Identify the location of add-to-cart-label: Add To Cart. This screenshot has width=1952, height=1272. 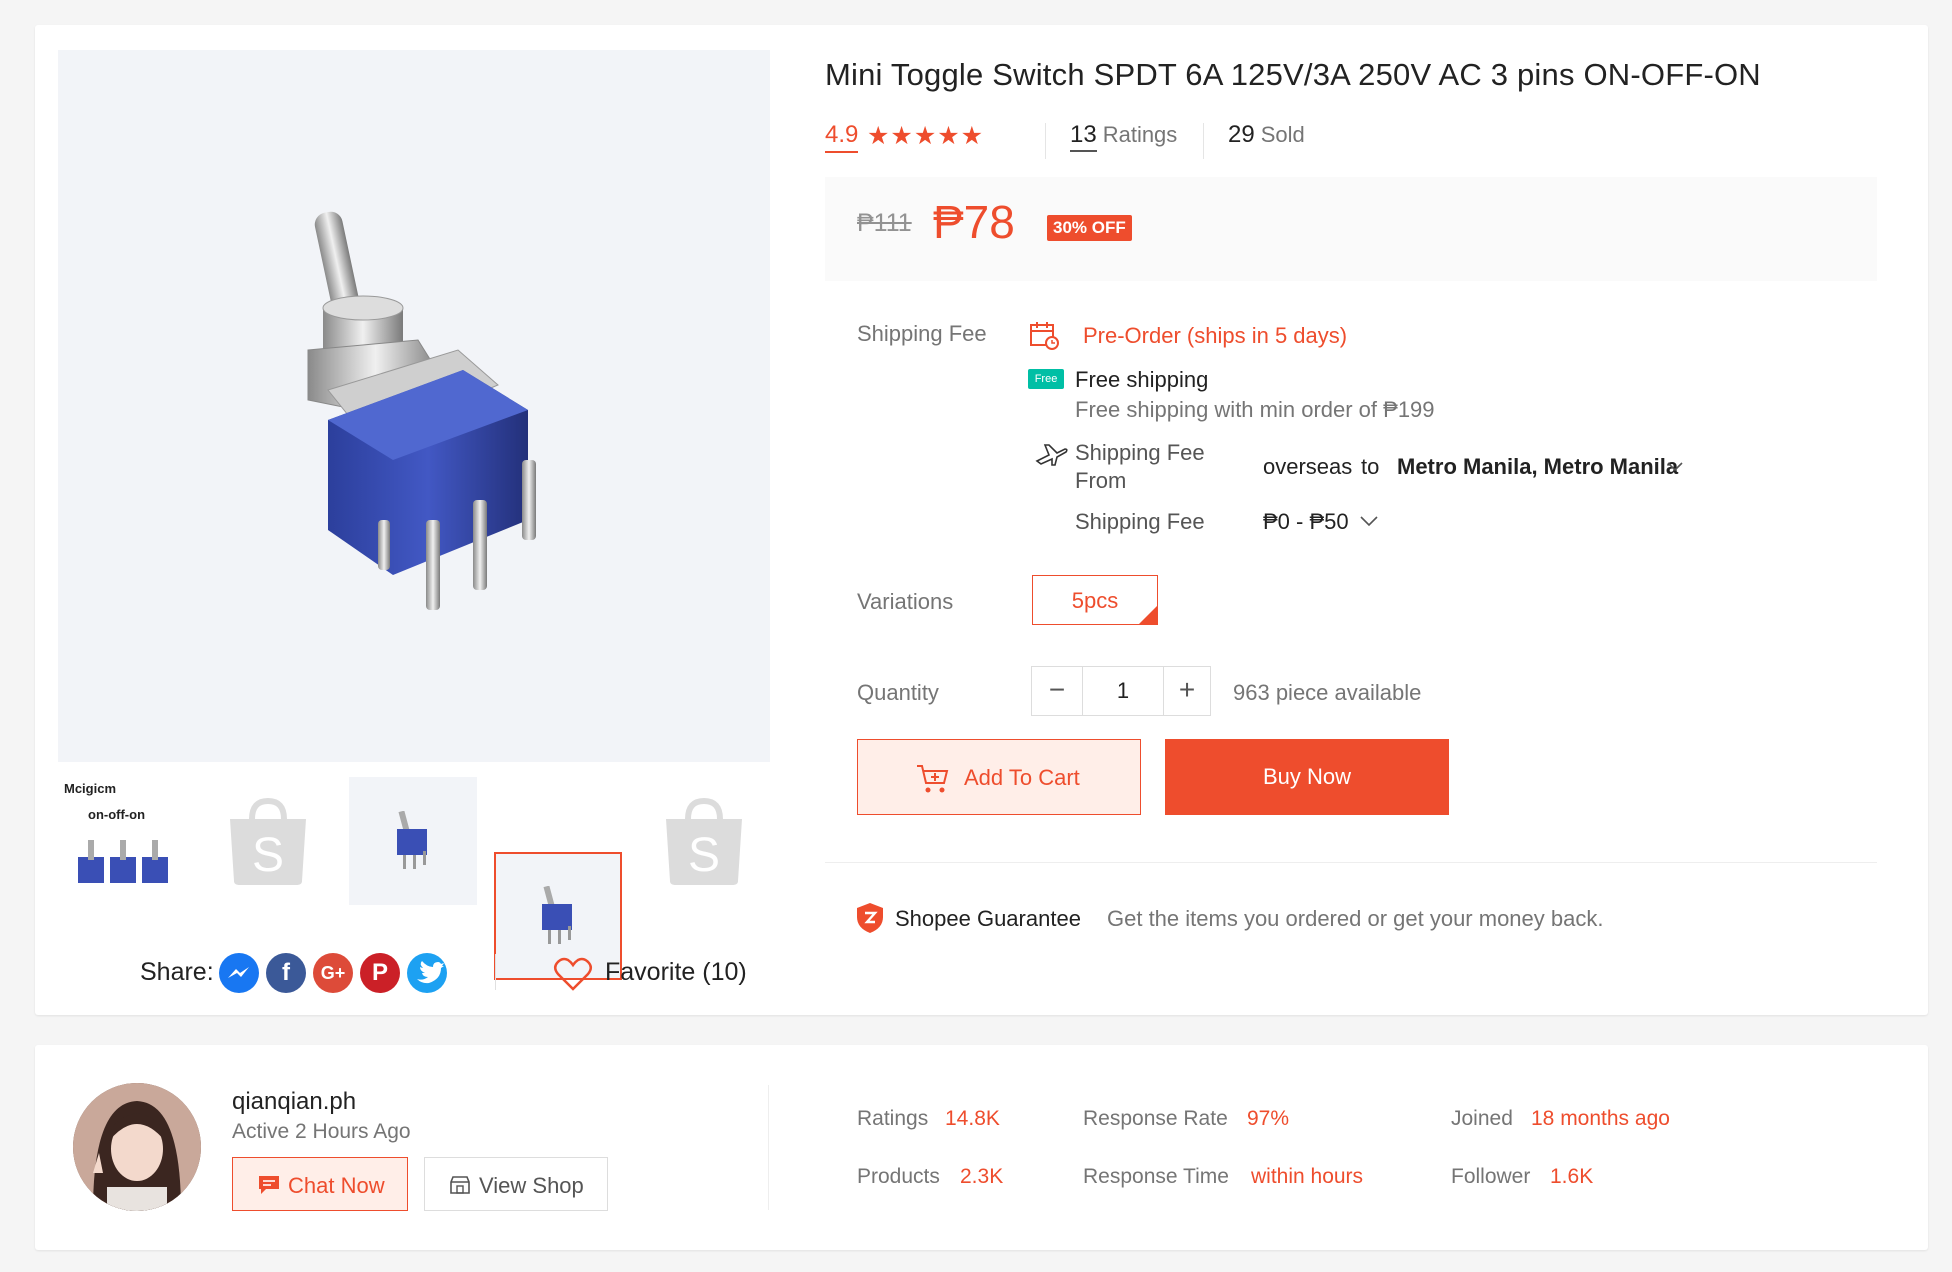
(1022, 777).